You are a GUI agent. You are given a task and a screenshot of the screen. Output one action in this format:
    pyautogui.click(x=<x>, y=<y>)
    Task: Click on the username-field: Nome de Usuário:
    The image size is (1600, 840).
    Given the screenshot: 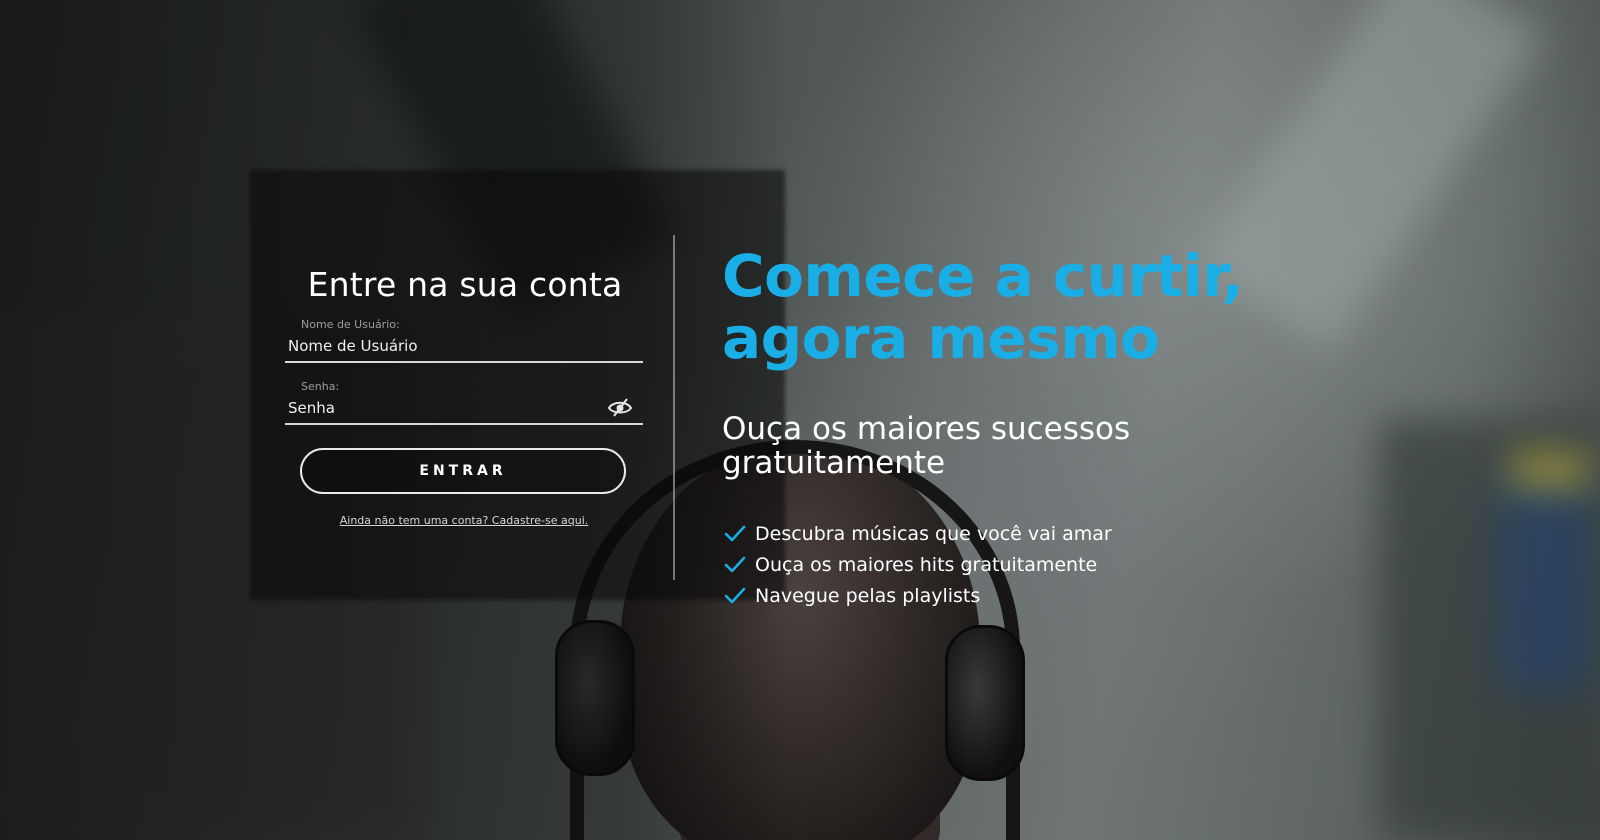 What is the action you would take?
    pyautogui.click(x=464, y=340)
    